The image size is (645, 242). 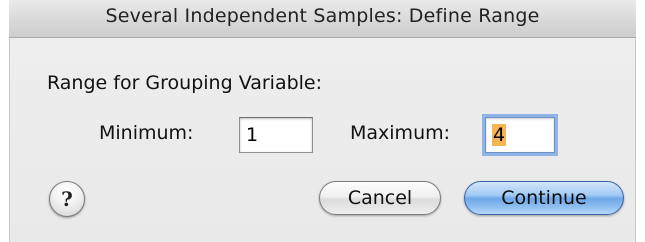 What do you see at coordinates (252, 135) in the screenshot?
I see `minimum-value: 1` at bounding box center [252, 135].